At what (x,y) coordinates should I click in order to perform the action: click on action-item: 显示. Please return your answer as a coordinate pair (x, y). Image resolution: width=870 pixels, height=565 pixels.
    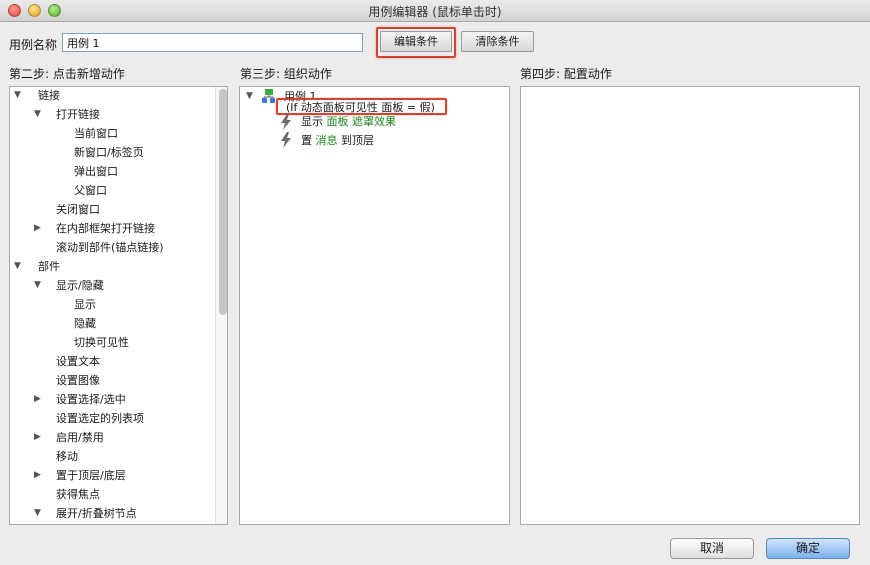
    Looking at the image, I should click on (85, 304).